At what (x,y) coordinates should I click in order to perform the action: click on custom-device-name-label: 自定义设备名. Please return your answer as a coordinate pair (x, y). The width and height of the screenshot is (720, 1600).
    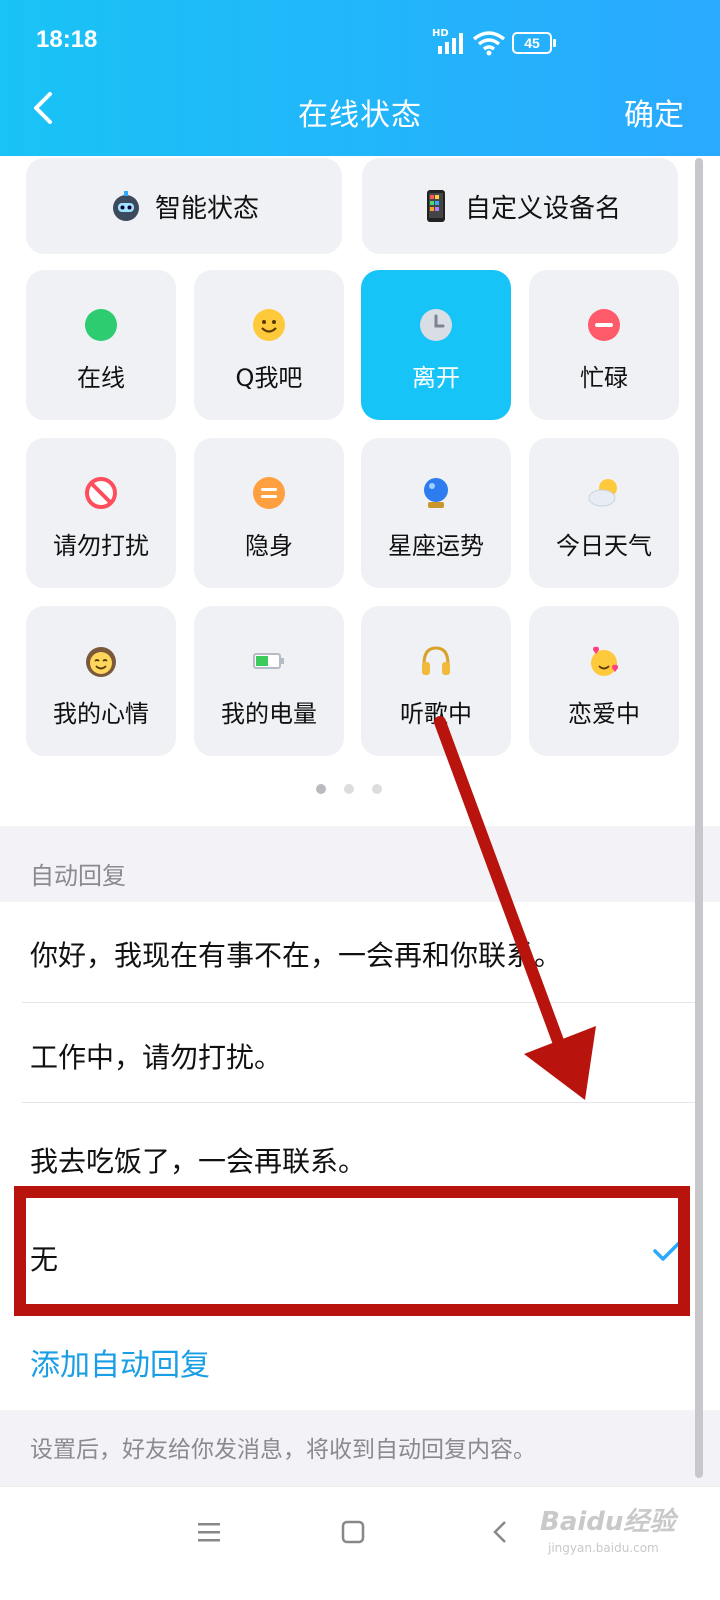
    Looking at the image, I should click on (542, 208).